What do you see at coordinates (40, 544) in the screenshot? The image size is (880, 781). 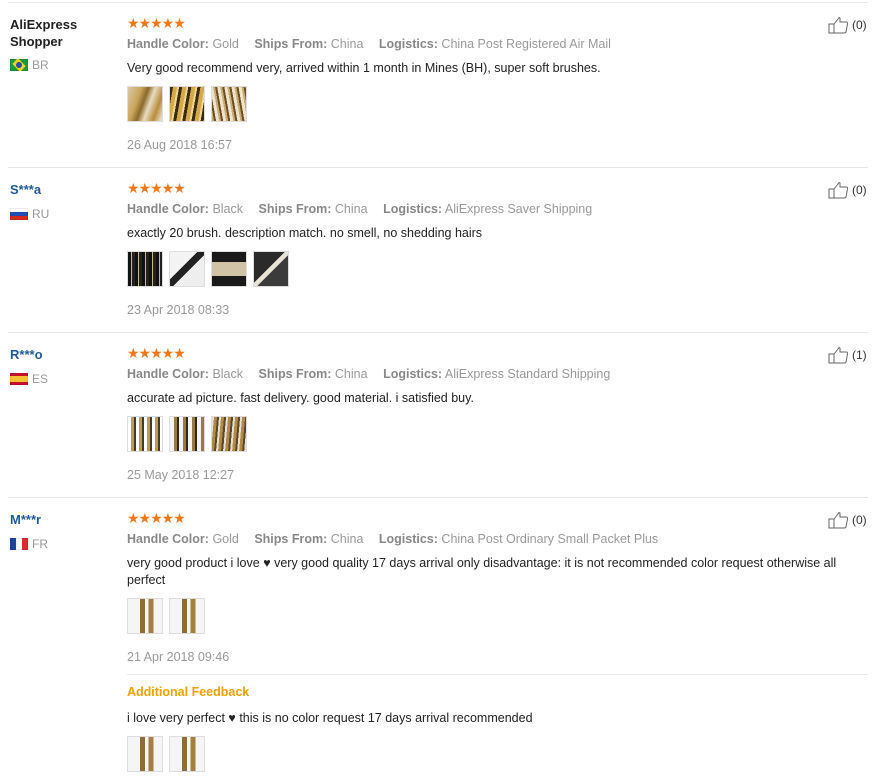 I see `country-code: FR` at bounding box center [40, 544].